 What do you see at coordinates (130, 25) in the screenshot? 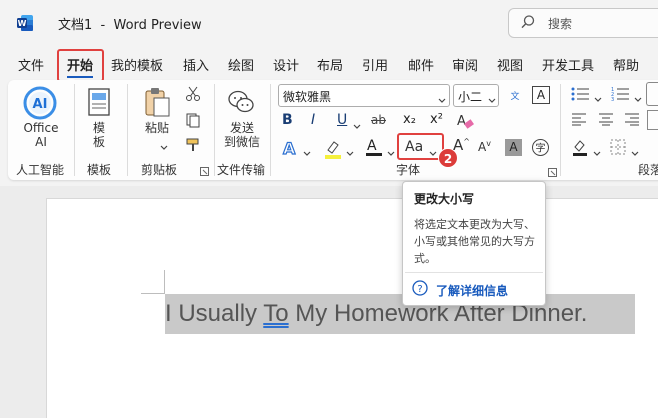
I see `window-title: 文档1 - Word Preview` at bounding box center [130, 25].